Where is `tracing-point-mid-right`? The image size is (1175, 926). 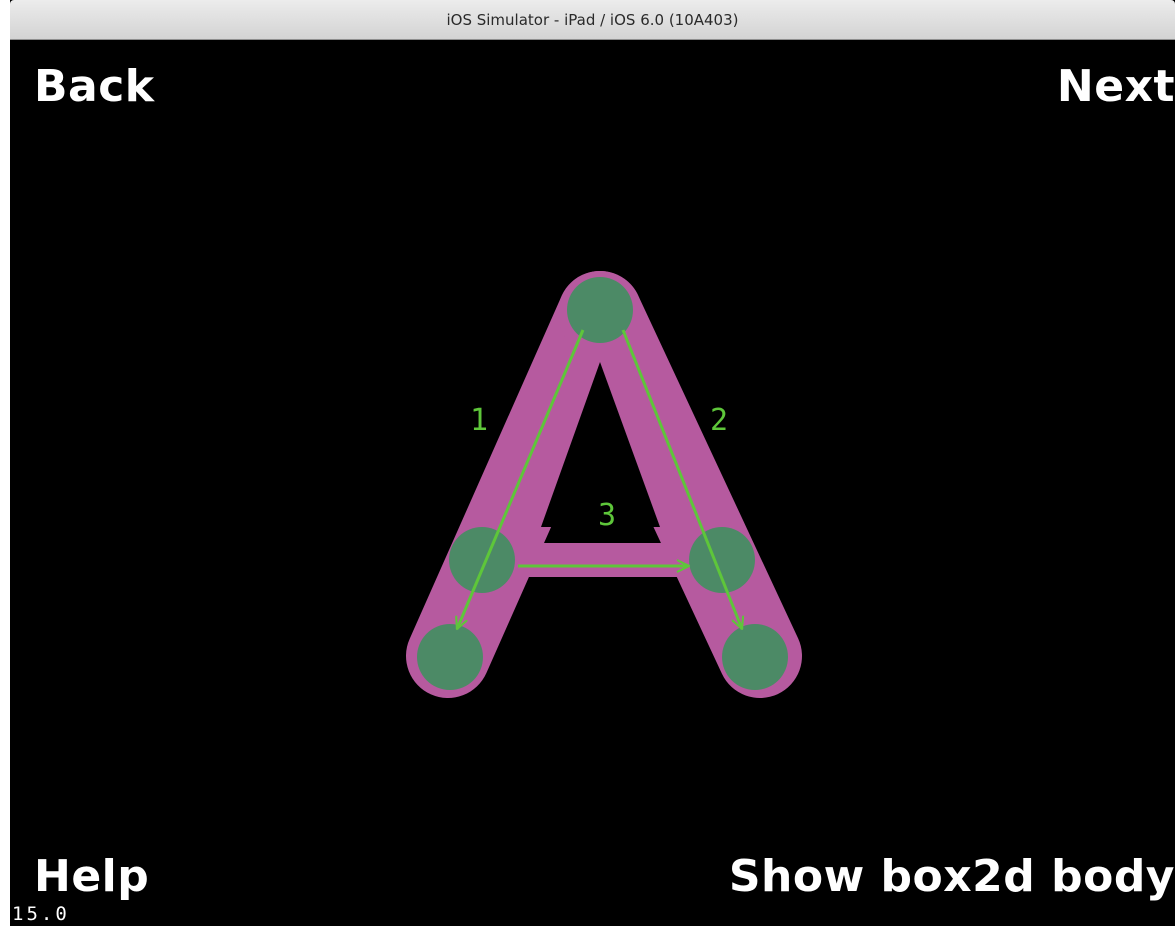 tracing-point-mid-right is located at coordinates (722, 560).